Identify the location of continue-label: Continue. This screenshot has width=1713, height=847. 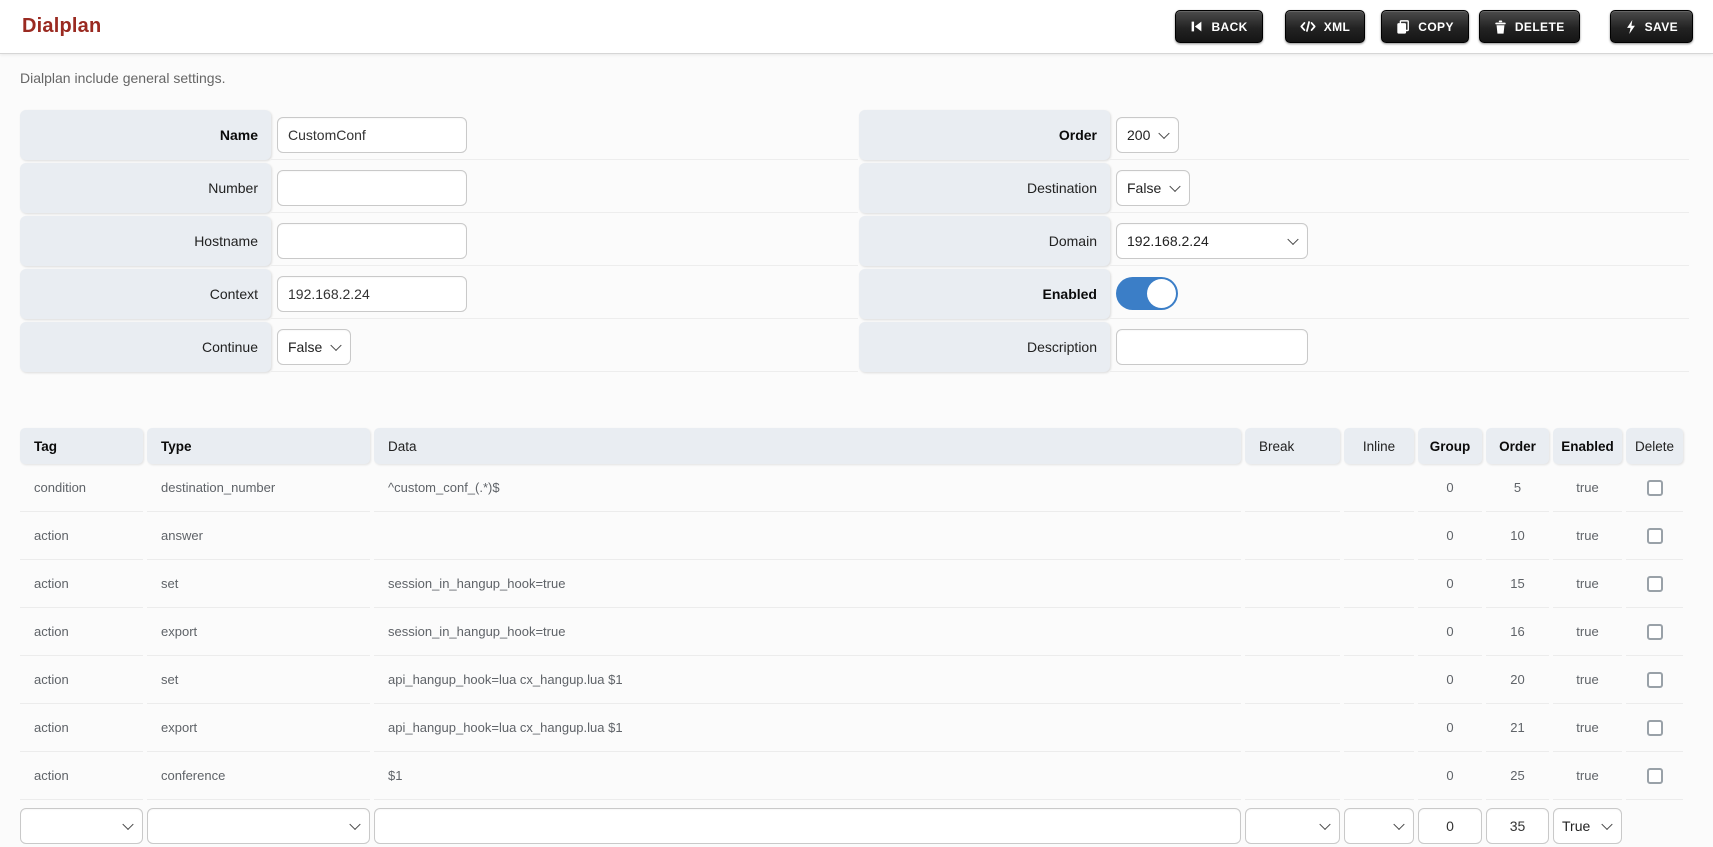
(145, 347).